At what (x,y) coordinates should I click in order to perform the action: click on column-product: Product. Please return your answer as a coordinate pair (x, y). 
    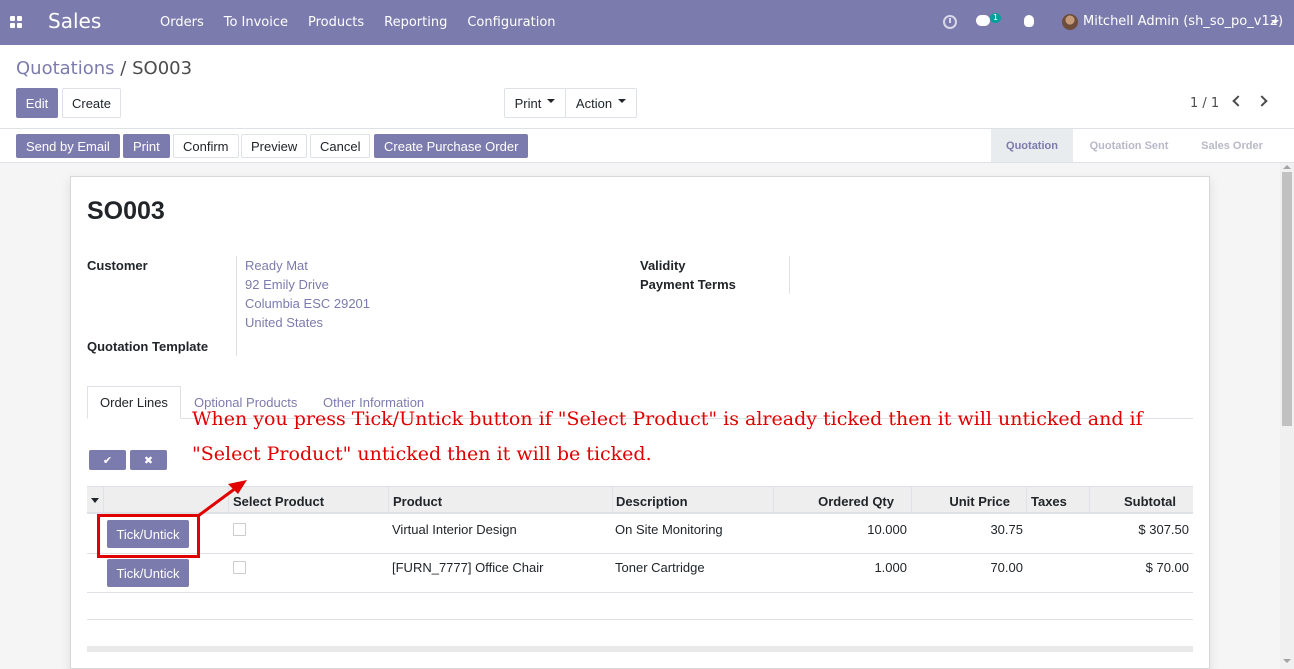
    Looking at the image, I should click on (417, 501).